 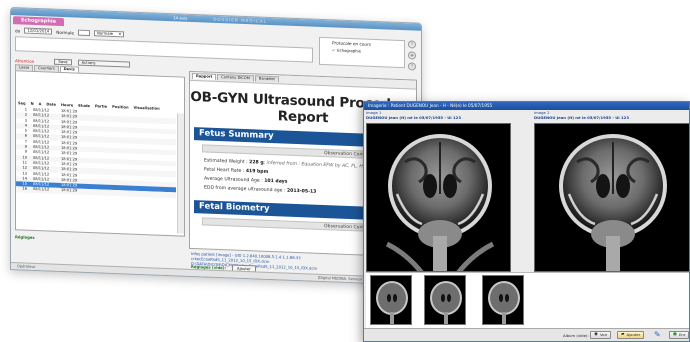 What do you see at coordinates (69, 191) in the screenshot?
I see `list-item-time: 18:01:29` at bounding box center [69, 191].